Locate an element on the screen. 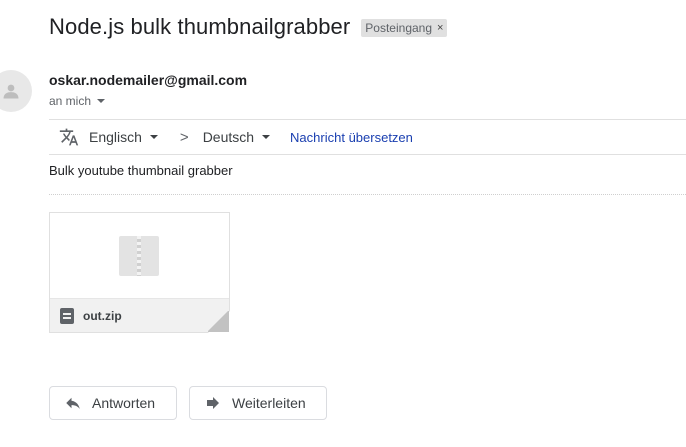 The height and width of the screenshot is (447, 686). attachment-preview is located at coordinates (139, 256).